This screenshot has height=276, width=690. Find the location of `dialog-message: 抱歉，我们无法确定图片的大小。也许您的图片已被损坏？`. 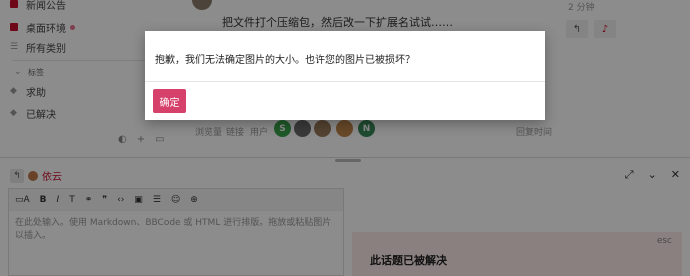

dialog-message: 抱歉，我们无法确定图片的大小。也许您的图片已被损坏？ is located at coordinates (285, 60).